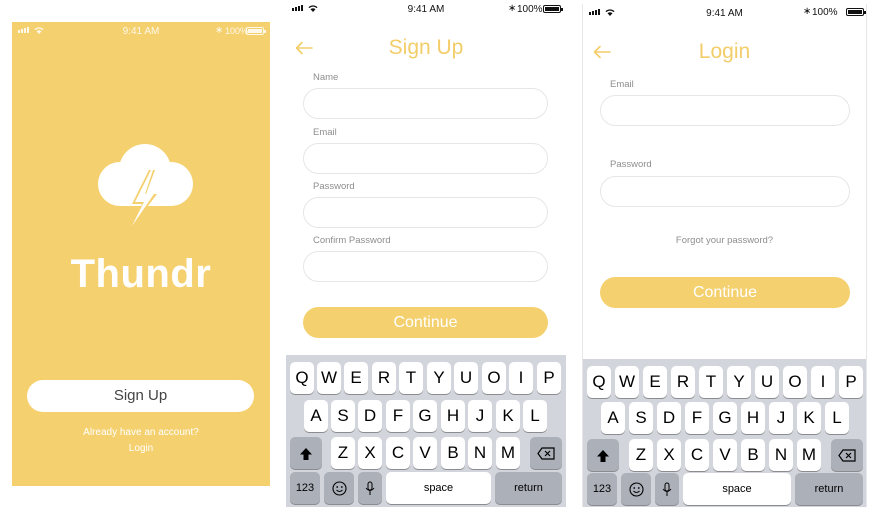 This screenshot has height=507, width=871. I want to click on forgot-password-link: Forgot your password?, so click(724, 240).